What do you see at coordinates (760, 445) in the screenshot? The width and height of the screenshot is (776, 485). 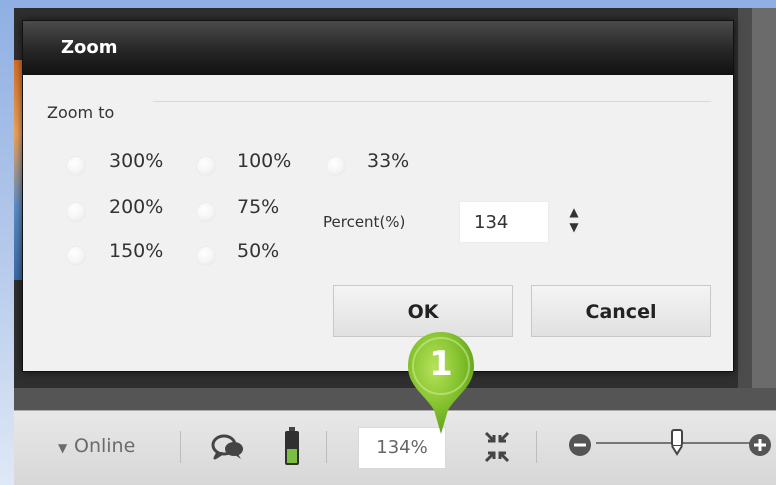 I see `zoom-in-icon` at bounding box center [760, 445].